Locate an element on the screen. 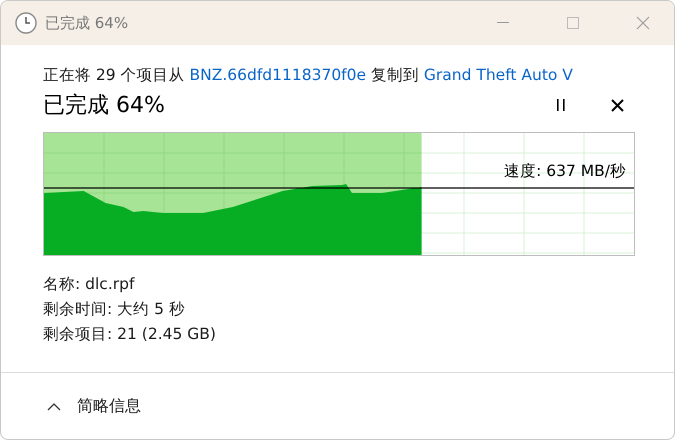 The width and height of the screenshot is (675, 440). detail-text: 名称: dlc.rpf is located at coordinates (89, 284).